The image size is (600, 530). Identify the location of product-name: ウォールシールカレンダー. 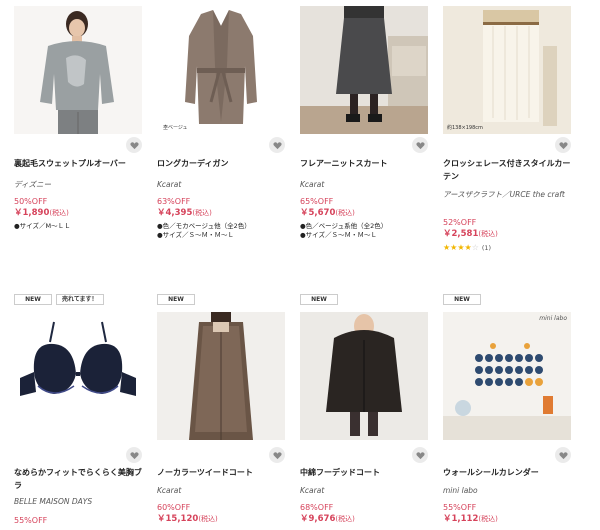
(507, 472).